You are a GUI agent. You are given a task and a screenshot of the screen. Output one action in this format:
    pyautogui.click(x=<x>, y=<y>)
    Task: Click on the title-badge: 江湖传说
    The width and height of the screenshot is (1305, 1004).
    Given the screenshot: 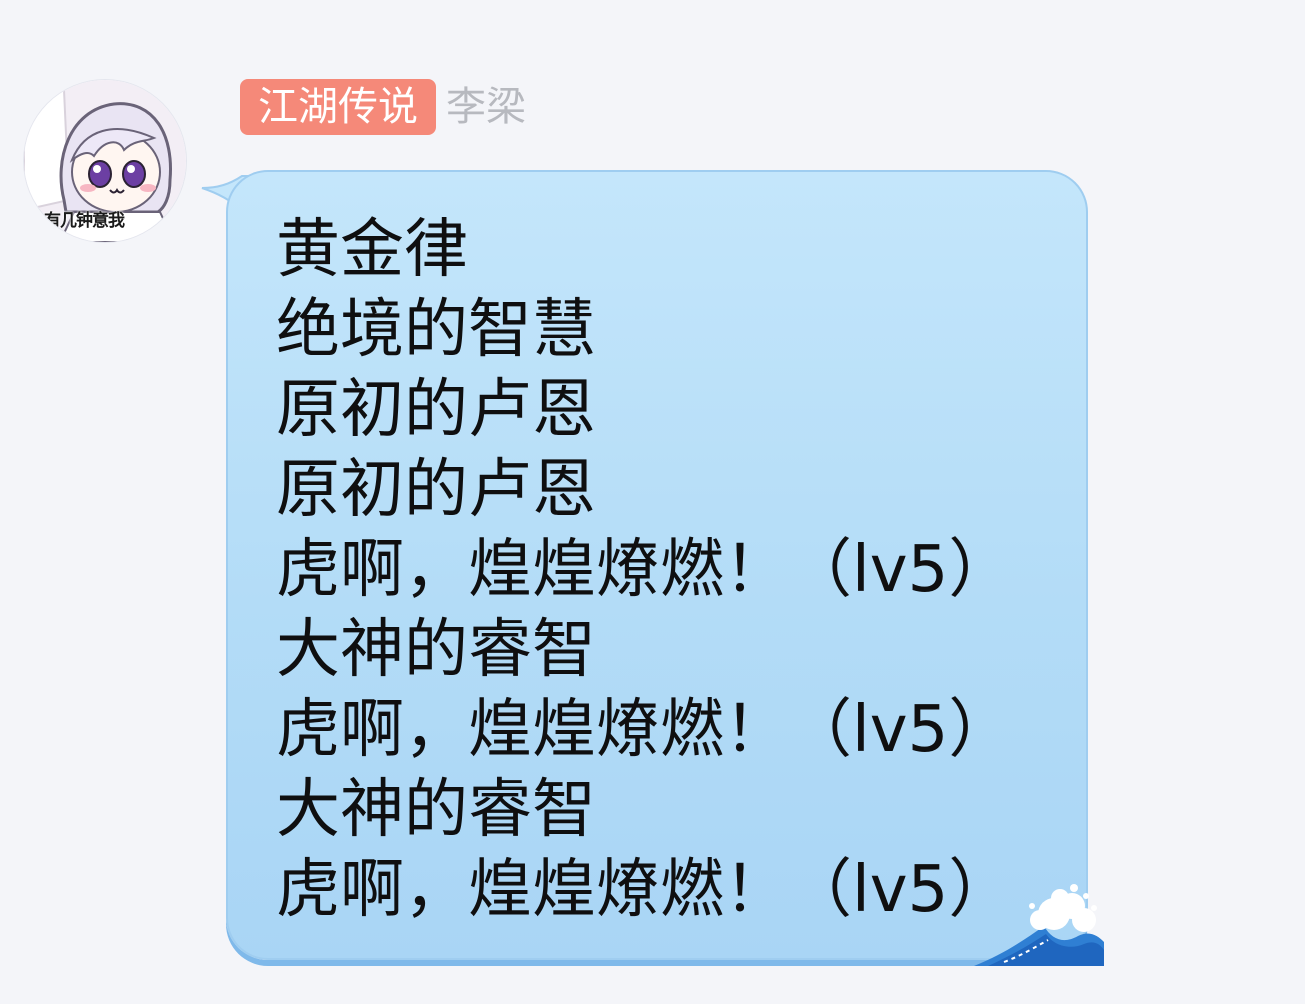 What is the action you would take?
    pyautogui.click(x=338, y=107)
    